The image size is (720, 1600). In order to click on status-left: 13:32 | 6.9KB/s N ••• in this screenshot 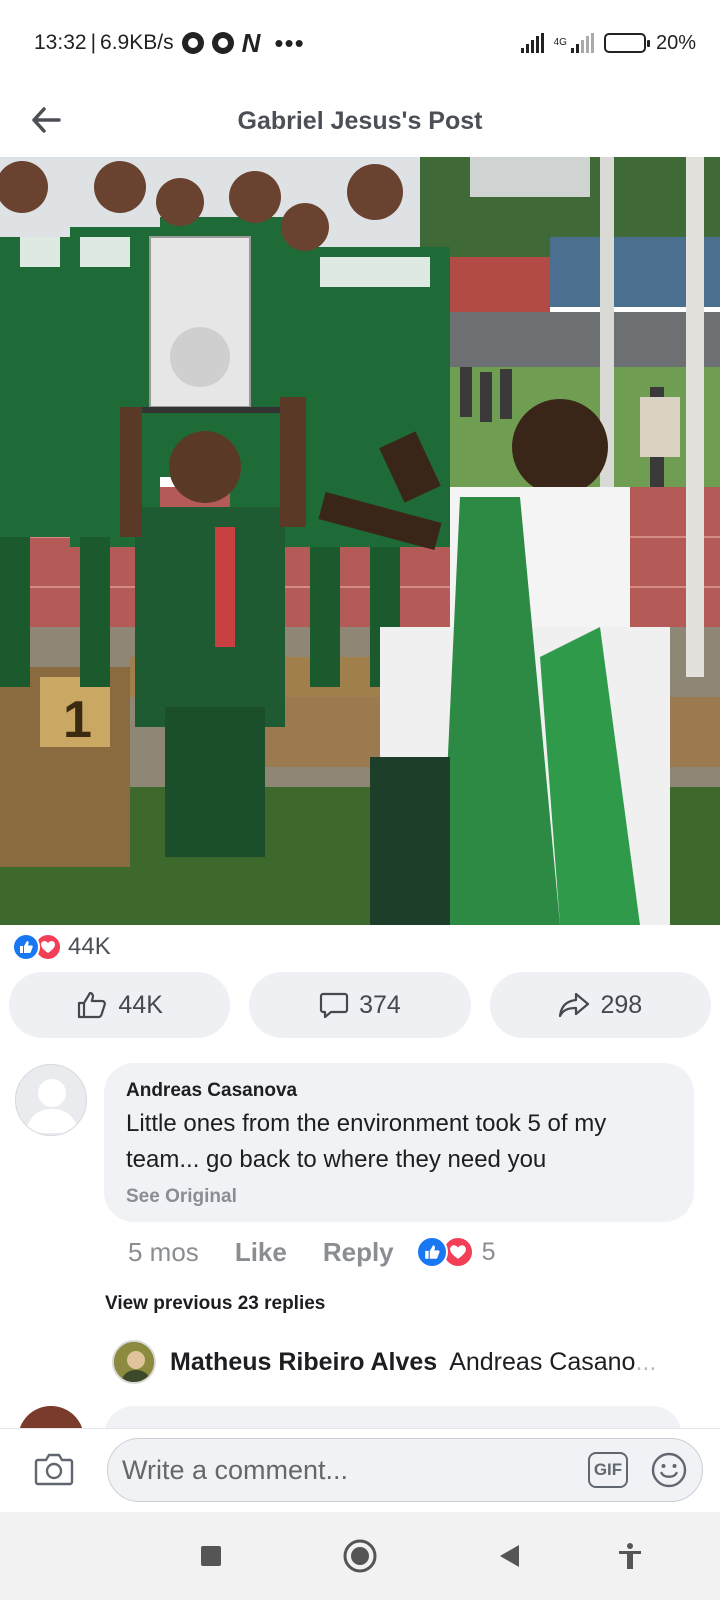, I will do `click(169, 43)`.